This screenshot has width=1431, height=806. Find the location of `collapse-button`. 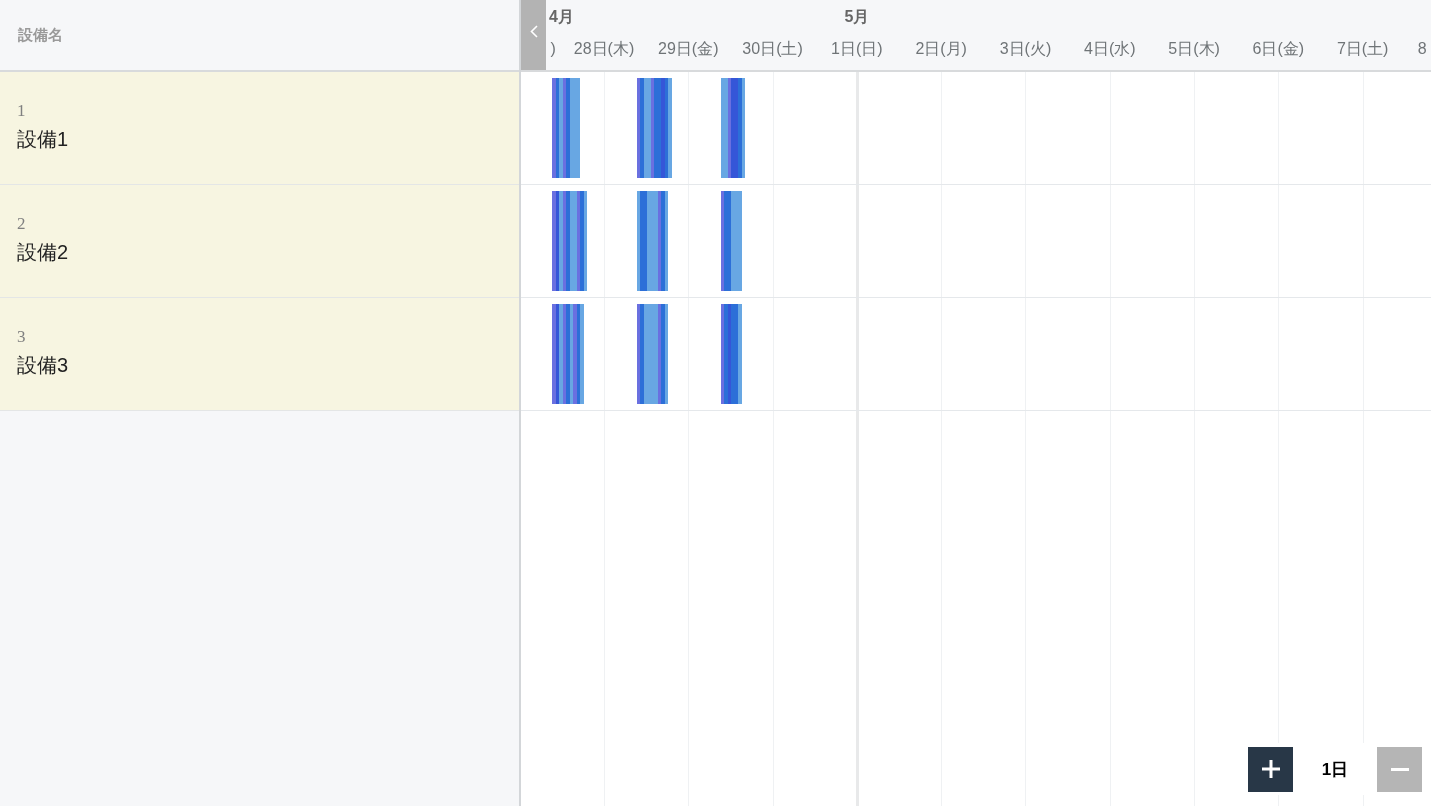

collapse-button is located at coordinates (533, 35).